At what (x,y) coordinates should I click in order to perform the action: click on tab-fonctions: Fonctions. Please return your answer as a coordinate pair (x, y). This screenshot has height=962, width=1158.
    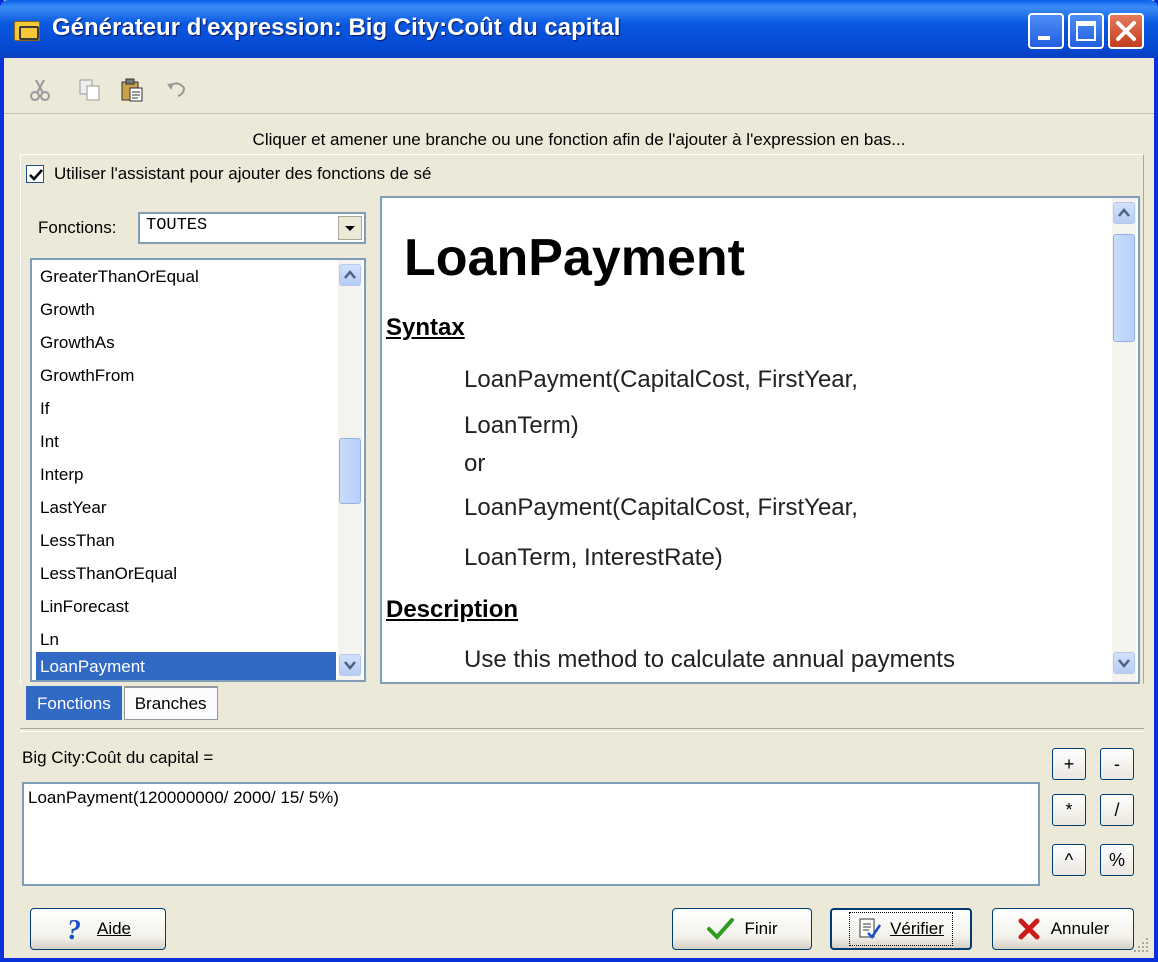
    Looking at the image, I should click on (74, 703).